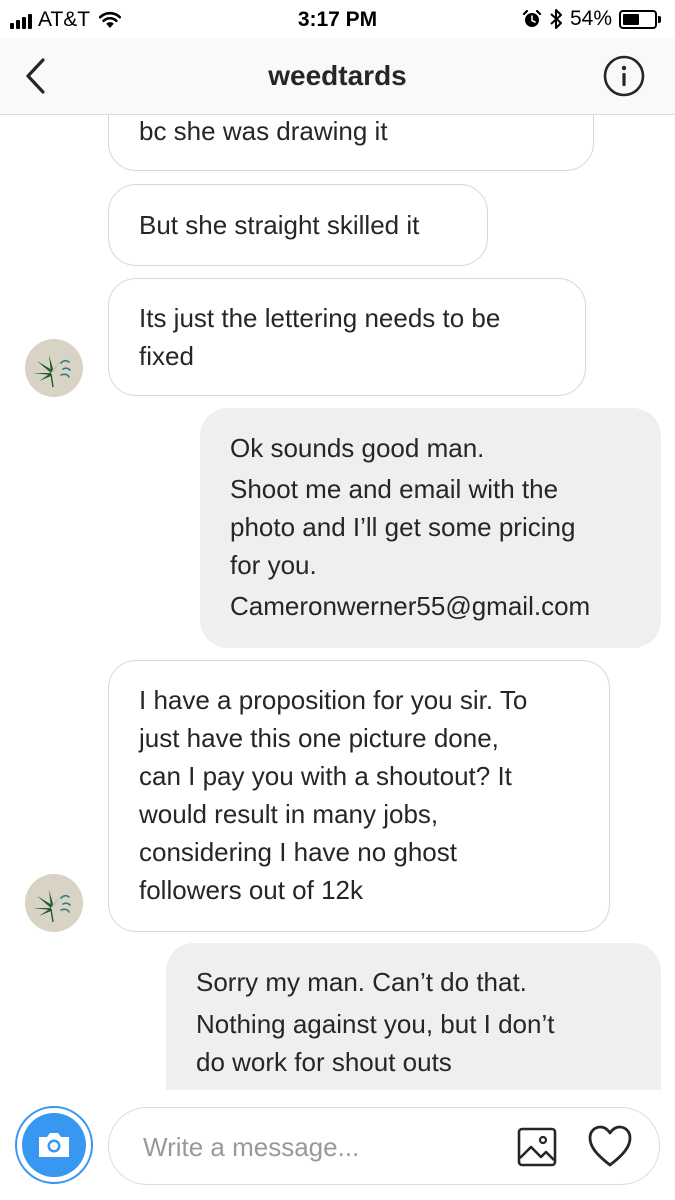 This screenshot has width=675, height=1200. What do you see at coordinates (166, 356) in the screenshot?
I see `message-text: fixed` at bounding box center [166, 356].